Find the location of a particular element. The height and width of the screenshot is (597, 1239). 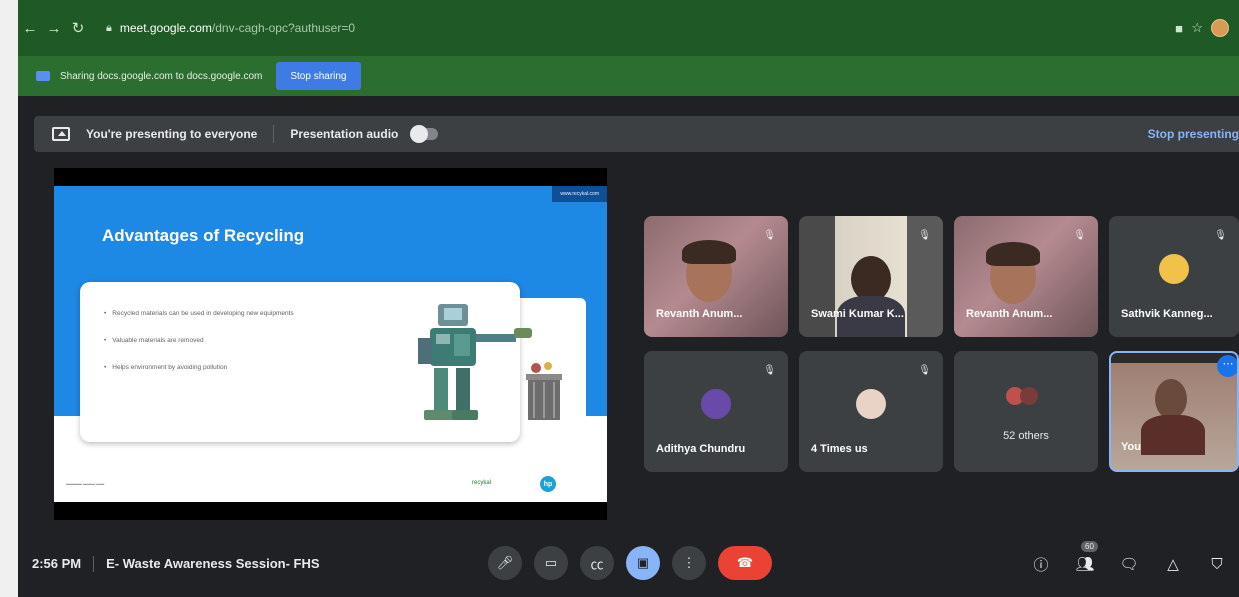

presentation-audio-label: Presentation audio is located at coordinates (344, 134).